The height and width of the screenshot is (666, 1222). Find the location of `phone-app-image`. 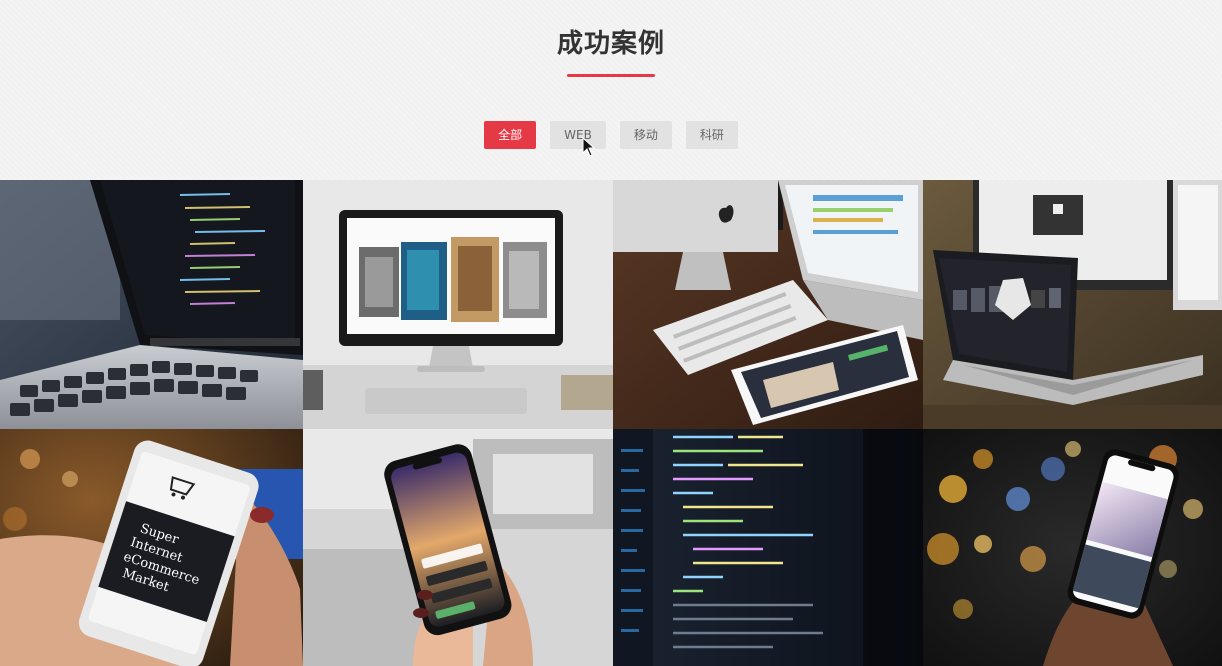

phone-app-image is located at coordinates (458, 547).